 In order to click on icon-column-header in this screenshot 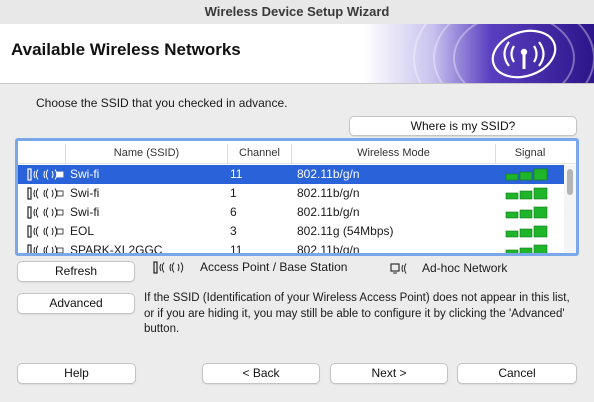, I will do `click(41, 154)`.